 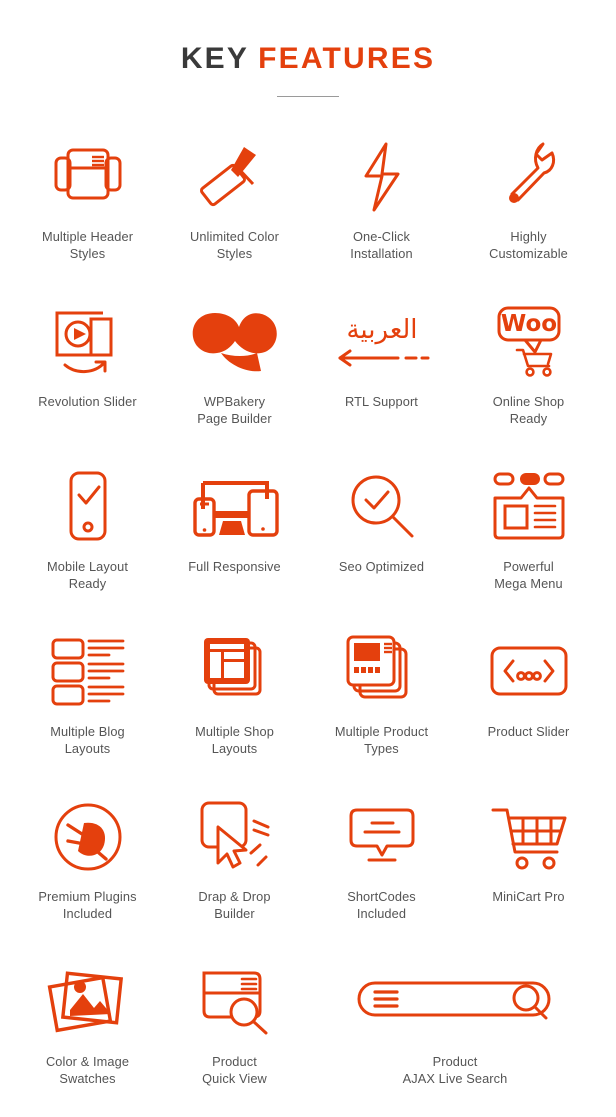 I want to click on feature-label: Product Slider, so click(x=528, y=731).